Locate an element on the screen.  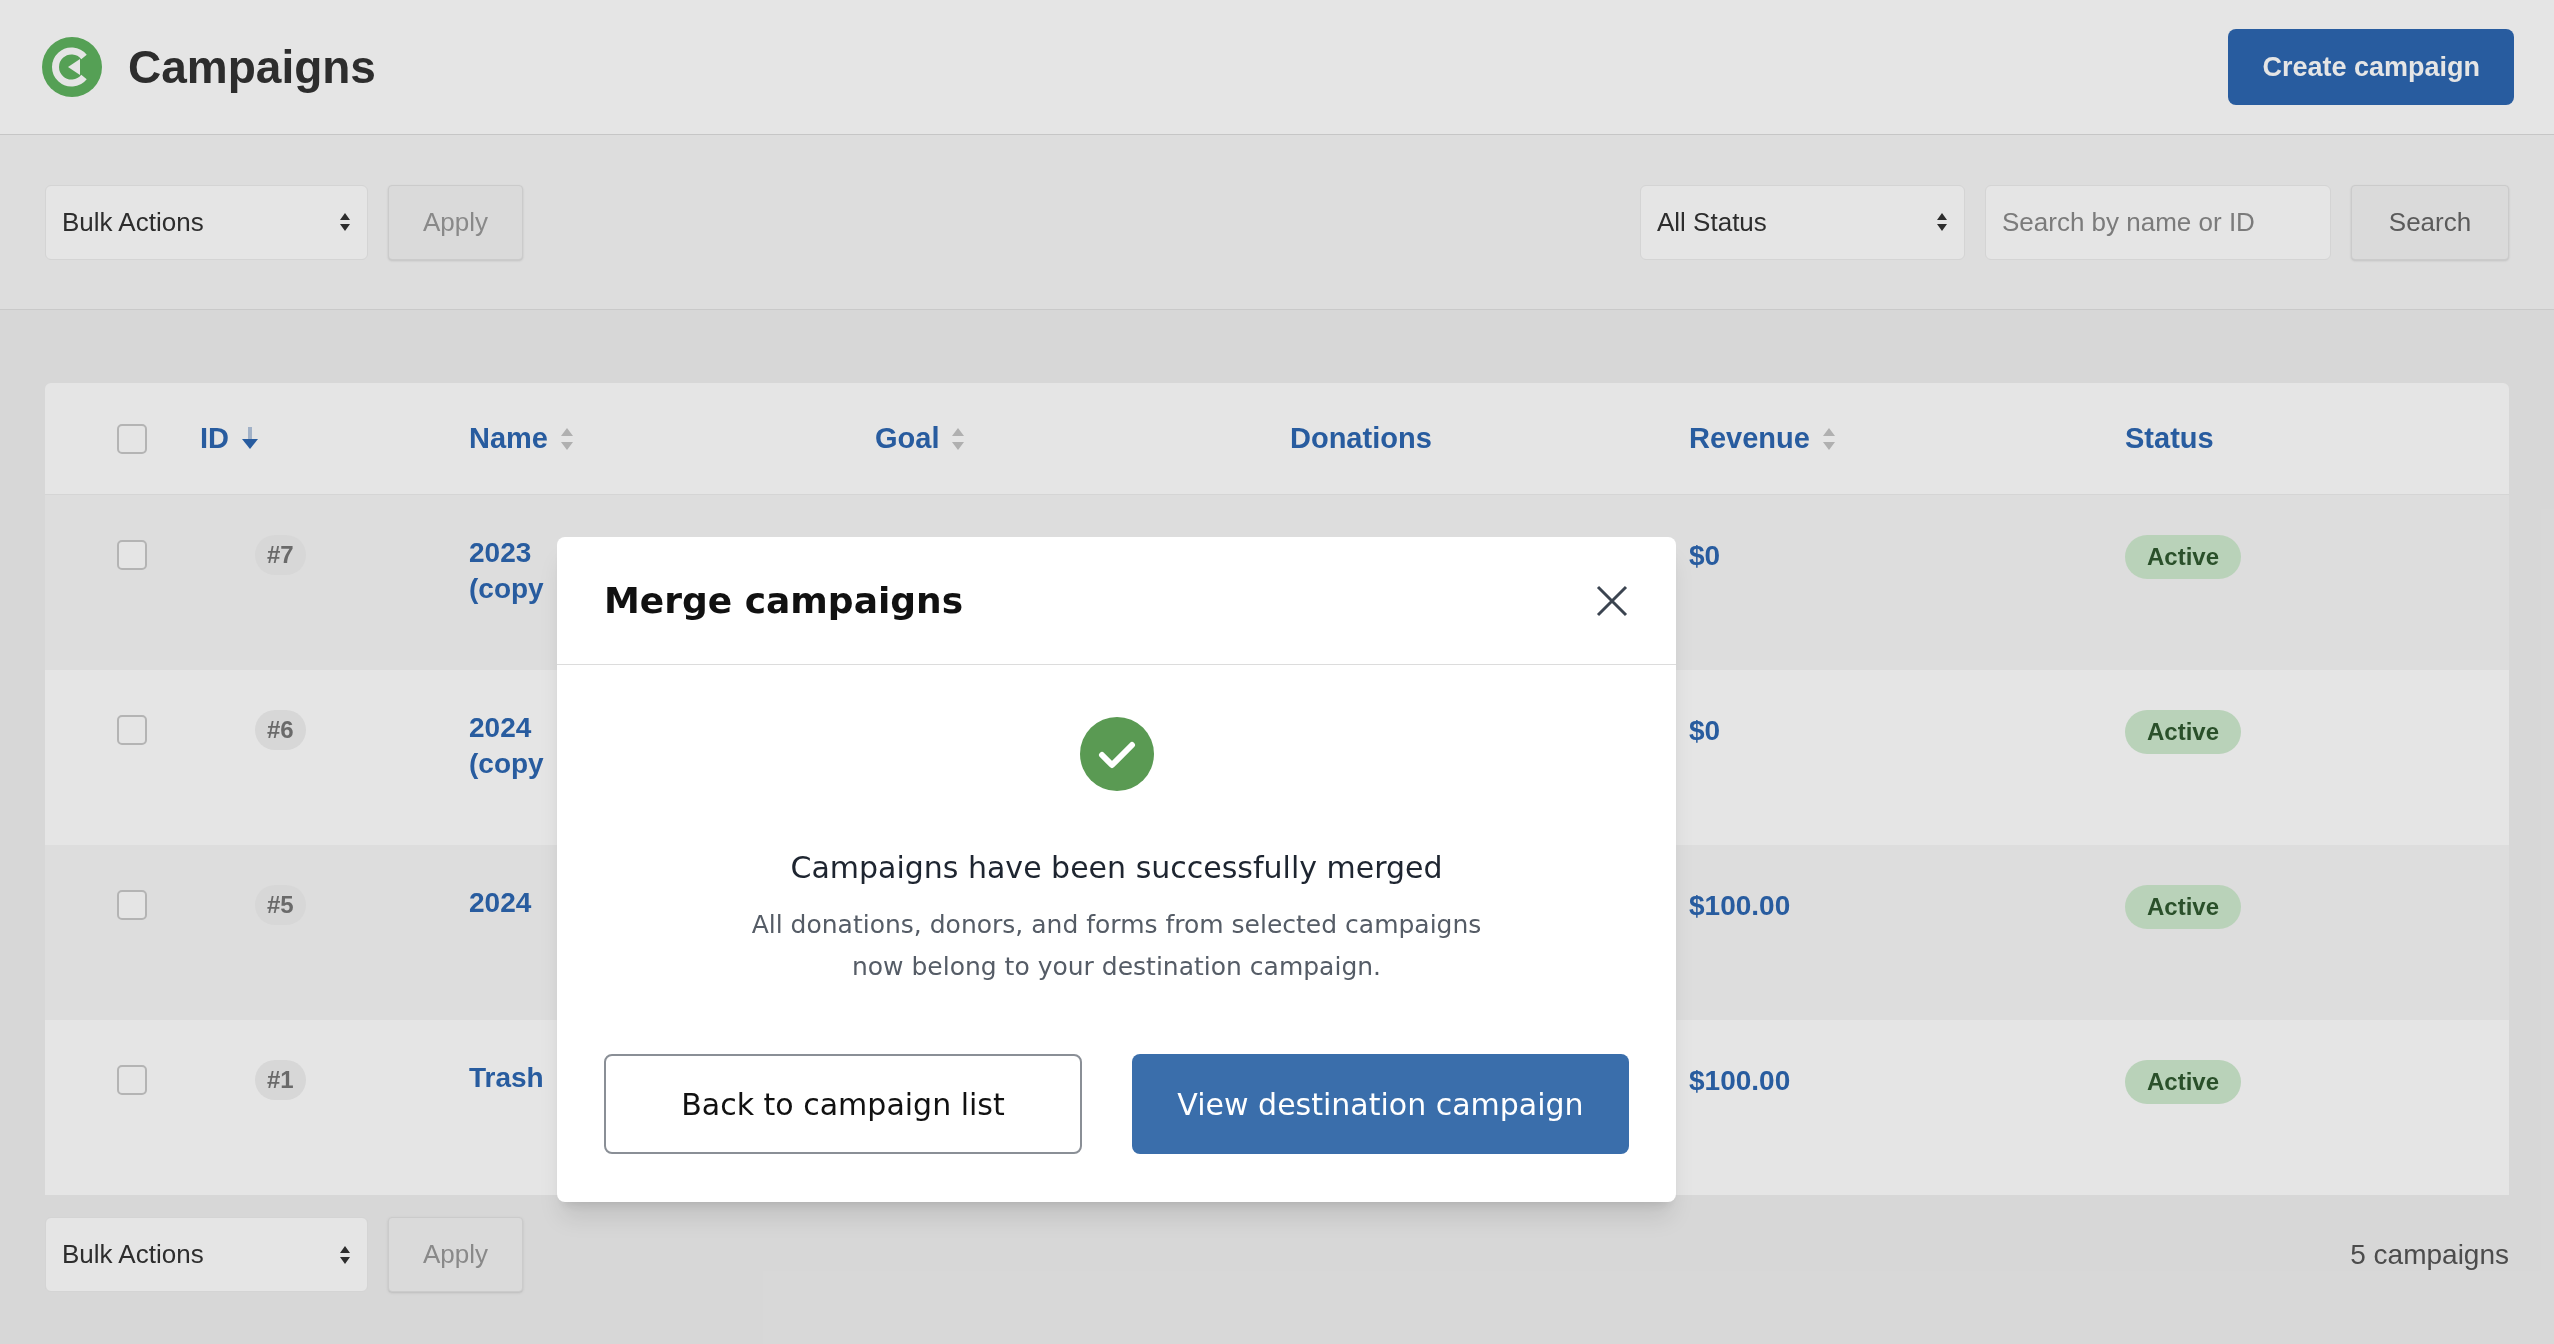
success-message: All donations, donors, and forms from selected campaigns is located at coordinates (1116, 925).